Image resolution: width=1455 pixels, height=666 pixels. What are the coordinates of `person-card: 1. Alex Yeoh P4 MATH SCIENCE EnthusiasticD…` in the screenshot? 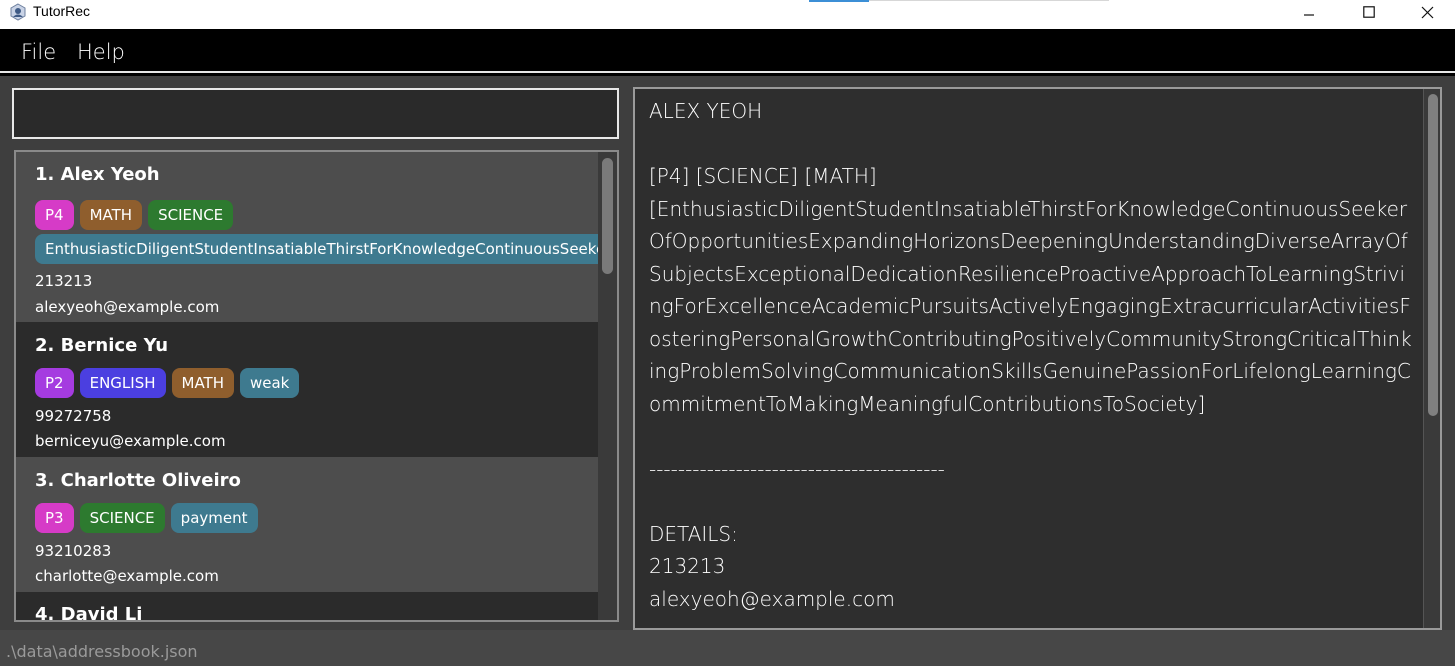 It's located at (307, 237).